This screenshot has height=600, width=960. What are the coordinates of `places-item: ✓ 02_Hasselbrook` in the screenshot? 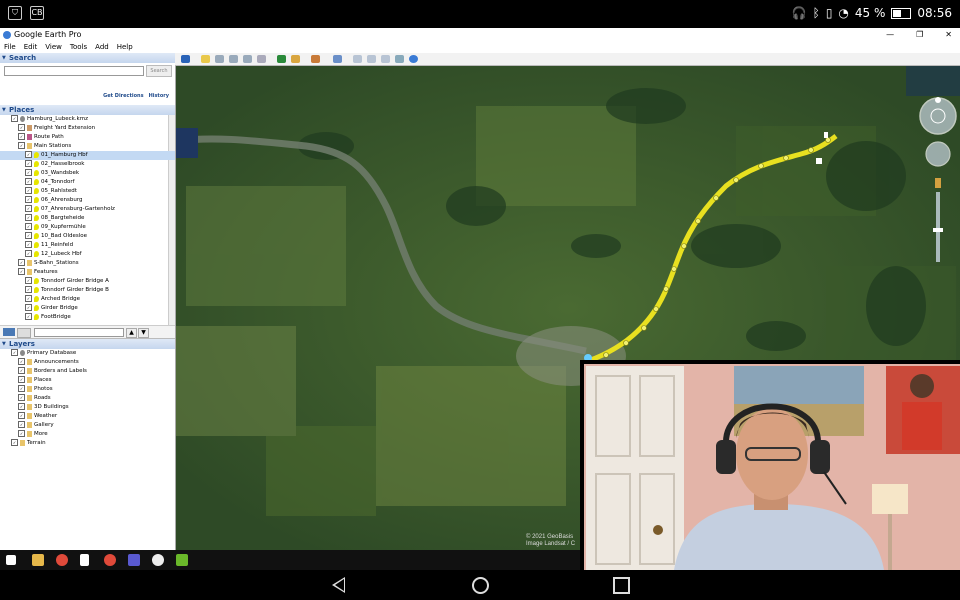 It's located at (87, 164).